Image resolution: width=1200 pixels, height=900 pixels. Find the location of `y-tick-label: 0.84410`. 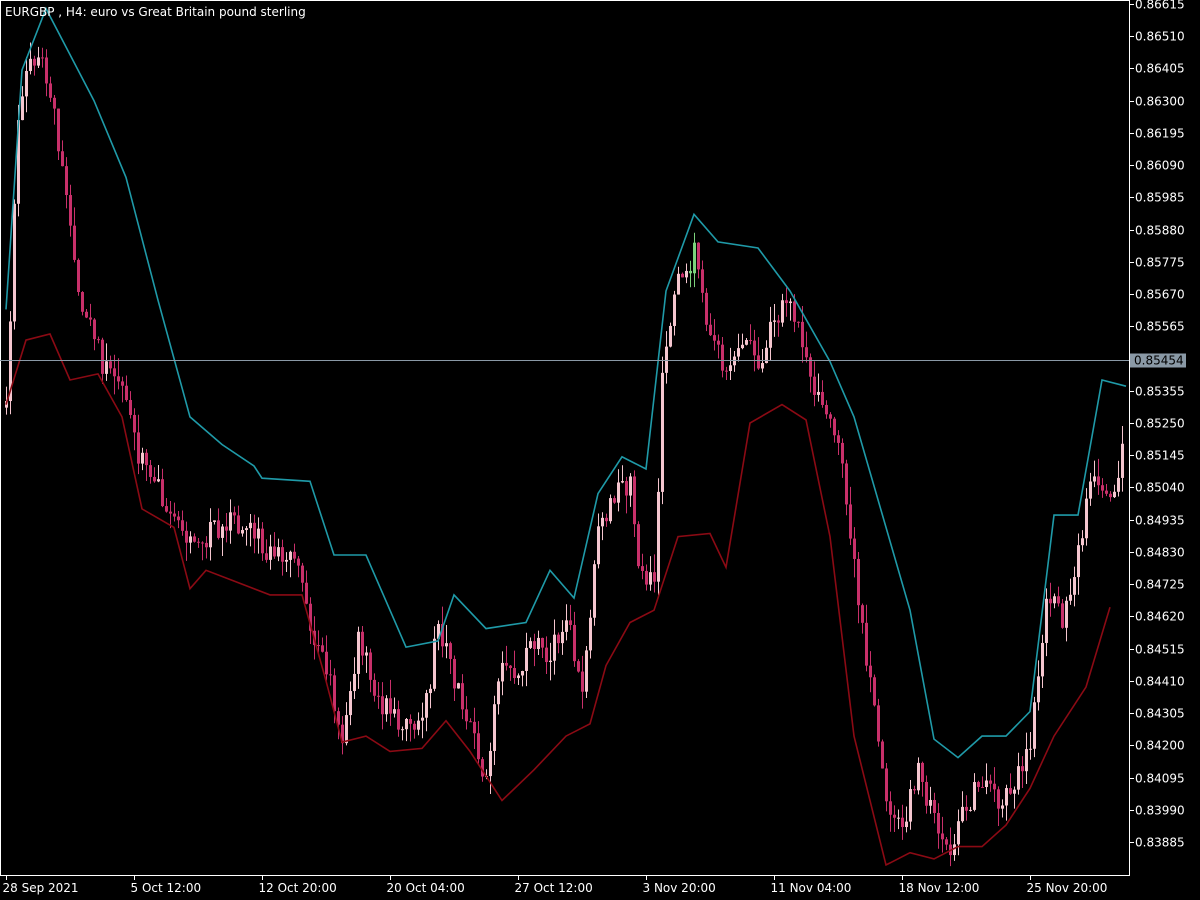

y-tick-label: 0.84410 is located at coordinates (1160, 682).